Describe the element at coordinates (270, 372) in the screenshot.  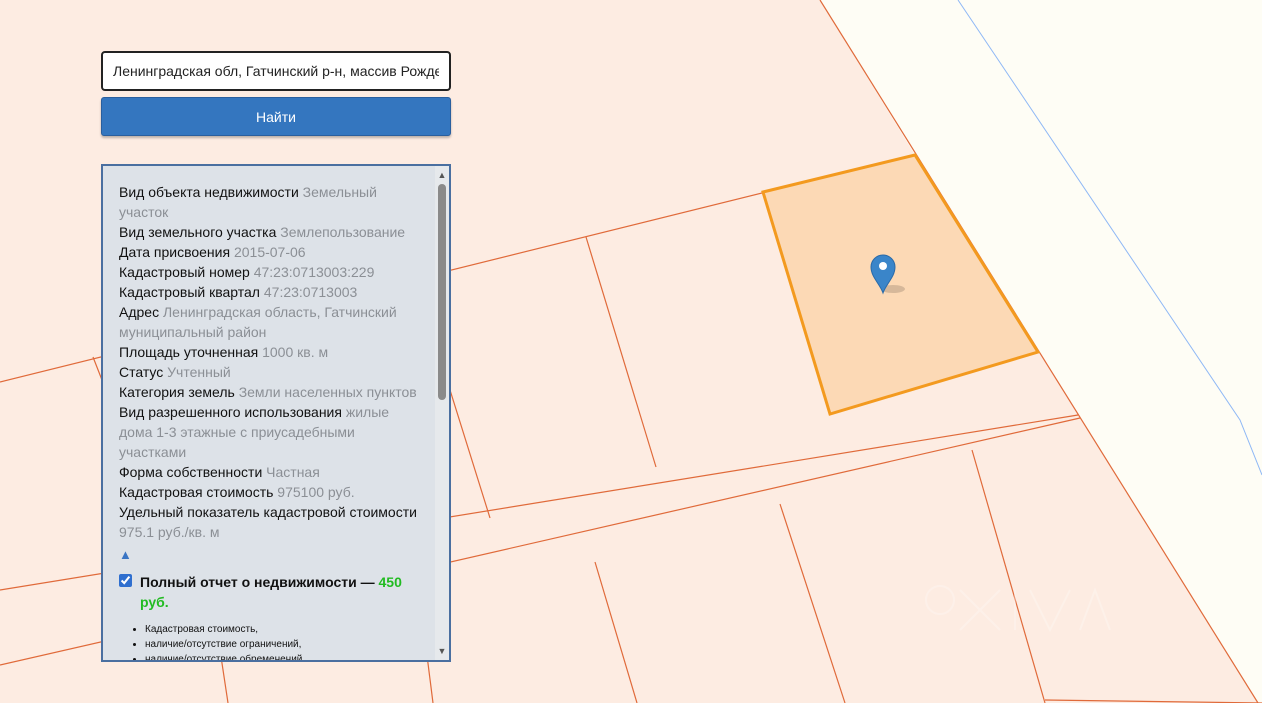
I see `detail-row: Статус Учтенный` at that location.